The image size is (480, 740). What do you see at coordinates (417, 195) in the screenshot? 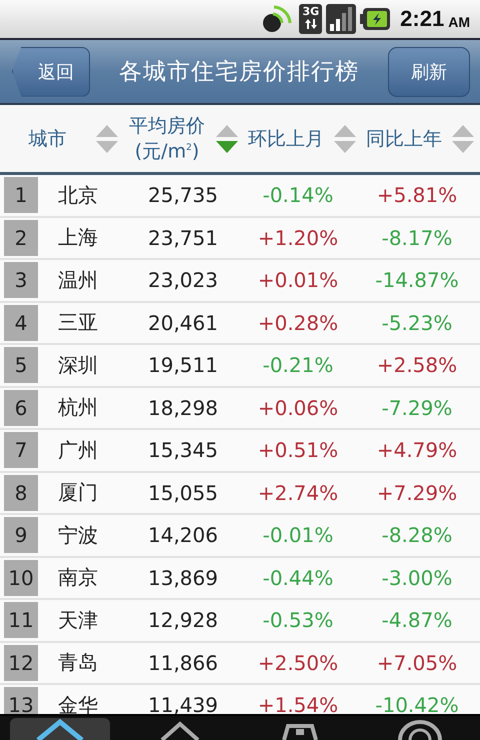
I see `change-cell-text: +5.81%` at bounding box center [417, 195].